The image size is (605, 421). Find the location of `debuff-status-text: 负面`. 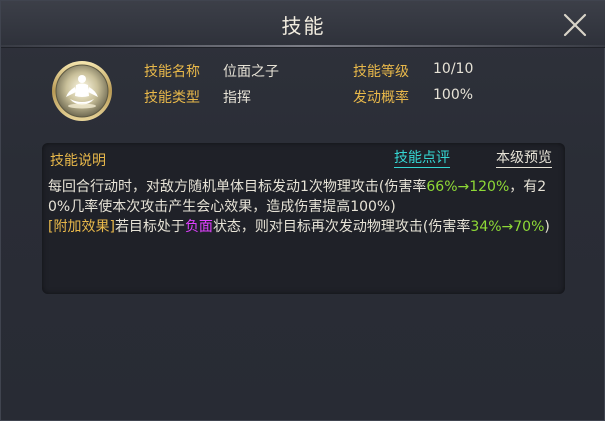

debuff-status-text: 负面 is located at coordinates (198, 227).